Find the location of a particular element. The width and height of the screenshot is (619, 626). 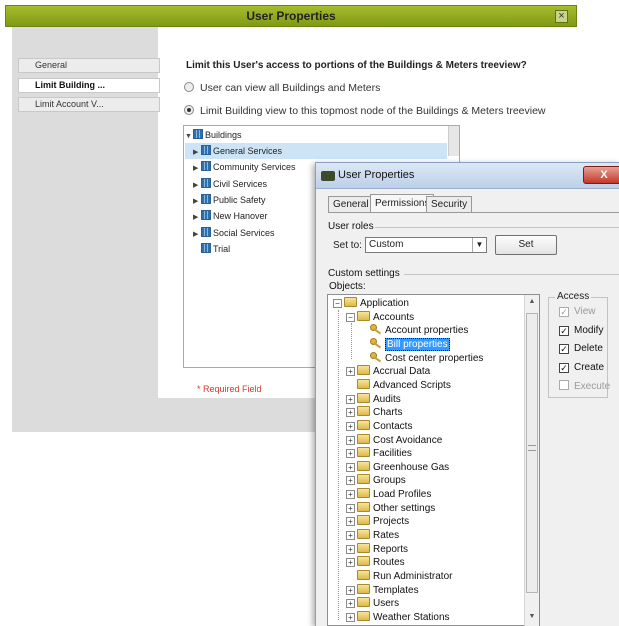

tree-item-bill-properties: Bill properties is located at coordinates (404, 344).